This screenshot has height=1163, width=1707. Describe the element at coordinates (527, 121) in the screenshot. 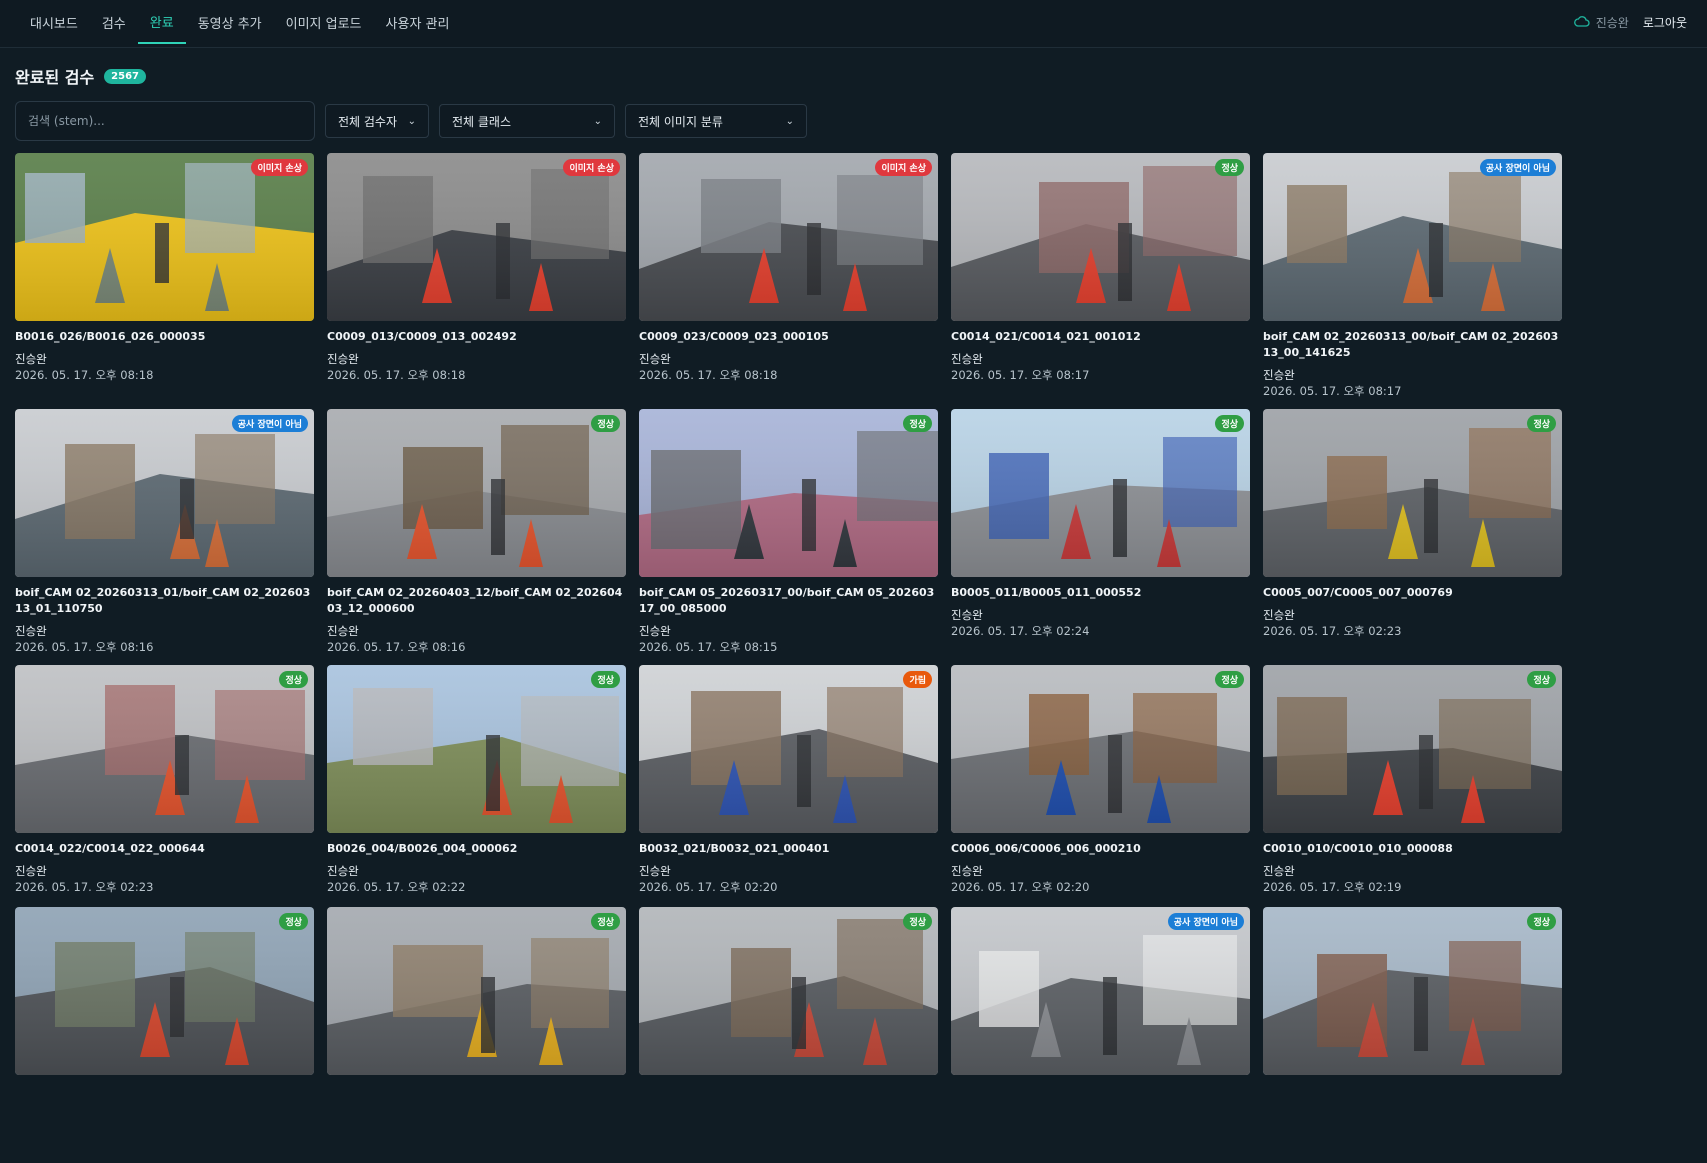

I see `class-select: 전체 클래스 ⌄` at that location.